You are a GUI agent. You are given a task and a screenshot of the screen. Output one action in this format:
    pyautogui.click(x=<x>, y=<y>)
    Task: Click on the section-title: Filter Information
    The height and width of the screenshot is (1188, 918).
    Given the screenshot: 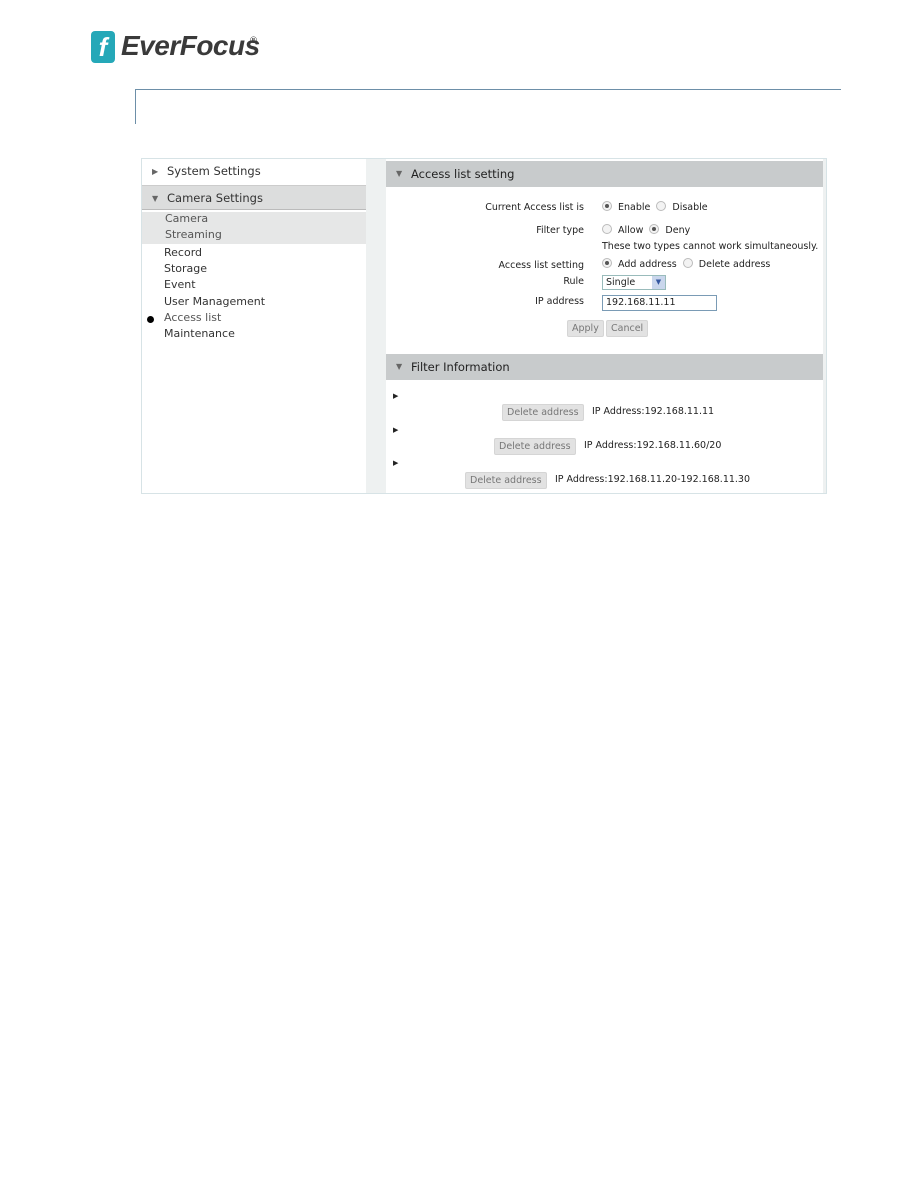 What is the action you would take?
    pyautogui.click(x=460, y=367)
    